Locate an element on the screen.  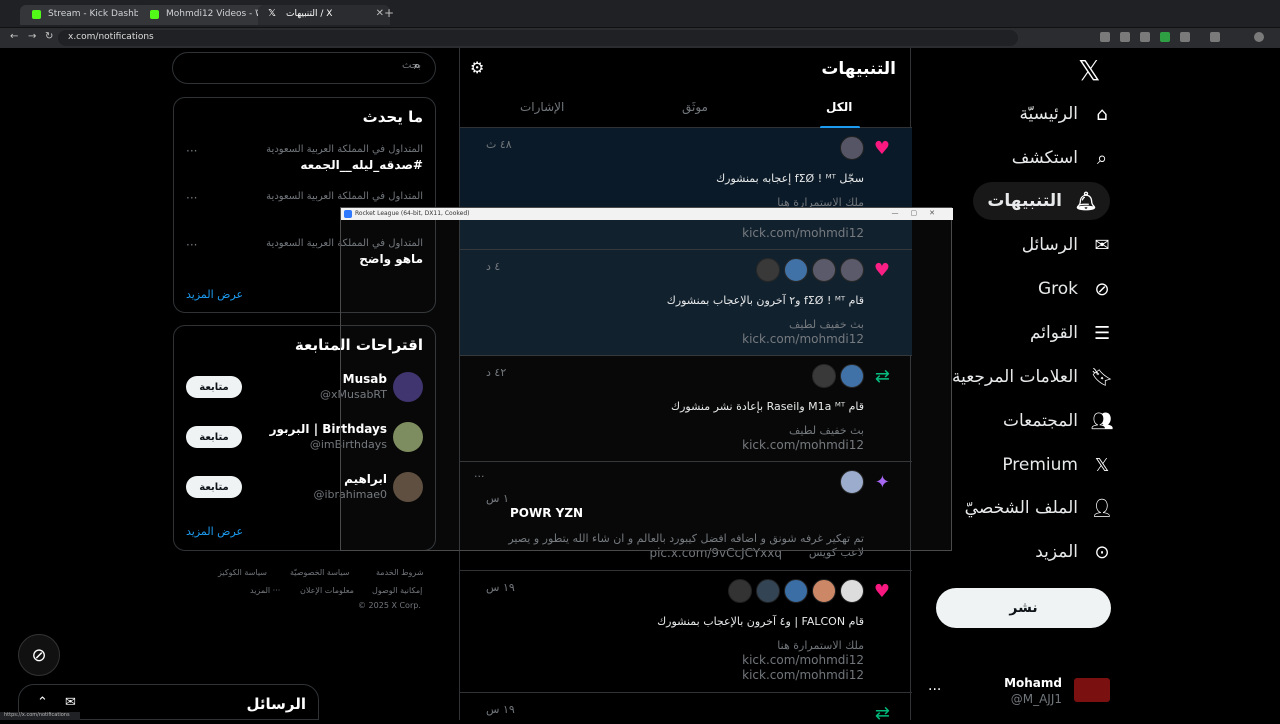
nav-bookmarks: 🔖︎ العلامات المرجعية is located at coordinates (1033, 377).